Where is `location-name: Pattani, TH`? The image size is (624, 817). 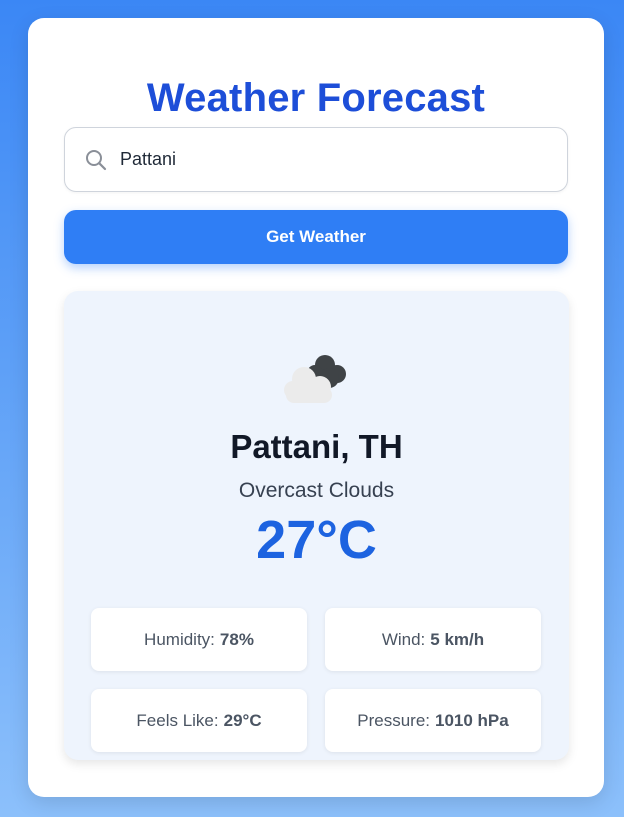 location-name: Pattani, TH is located at coordinates (316, 446).